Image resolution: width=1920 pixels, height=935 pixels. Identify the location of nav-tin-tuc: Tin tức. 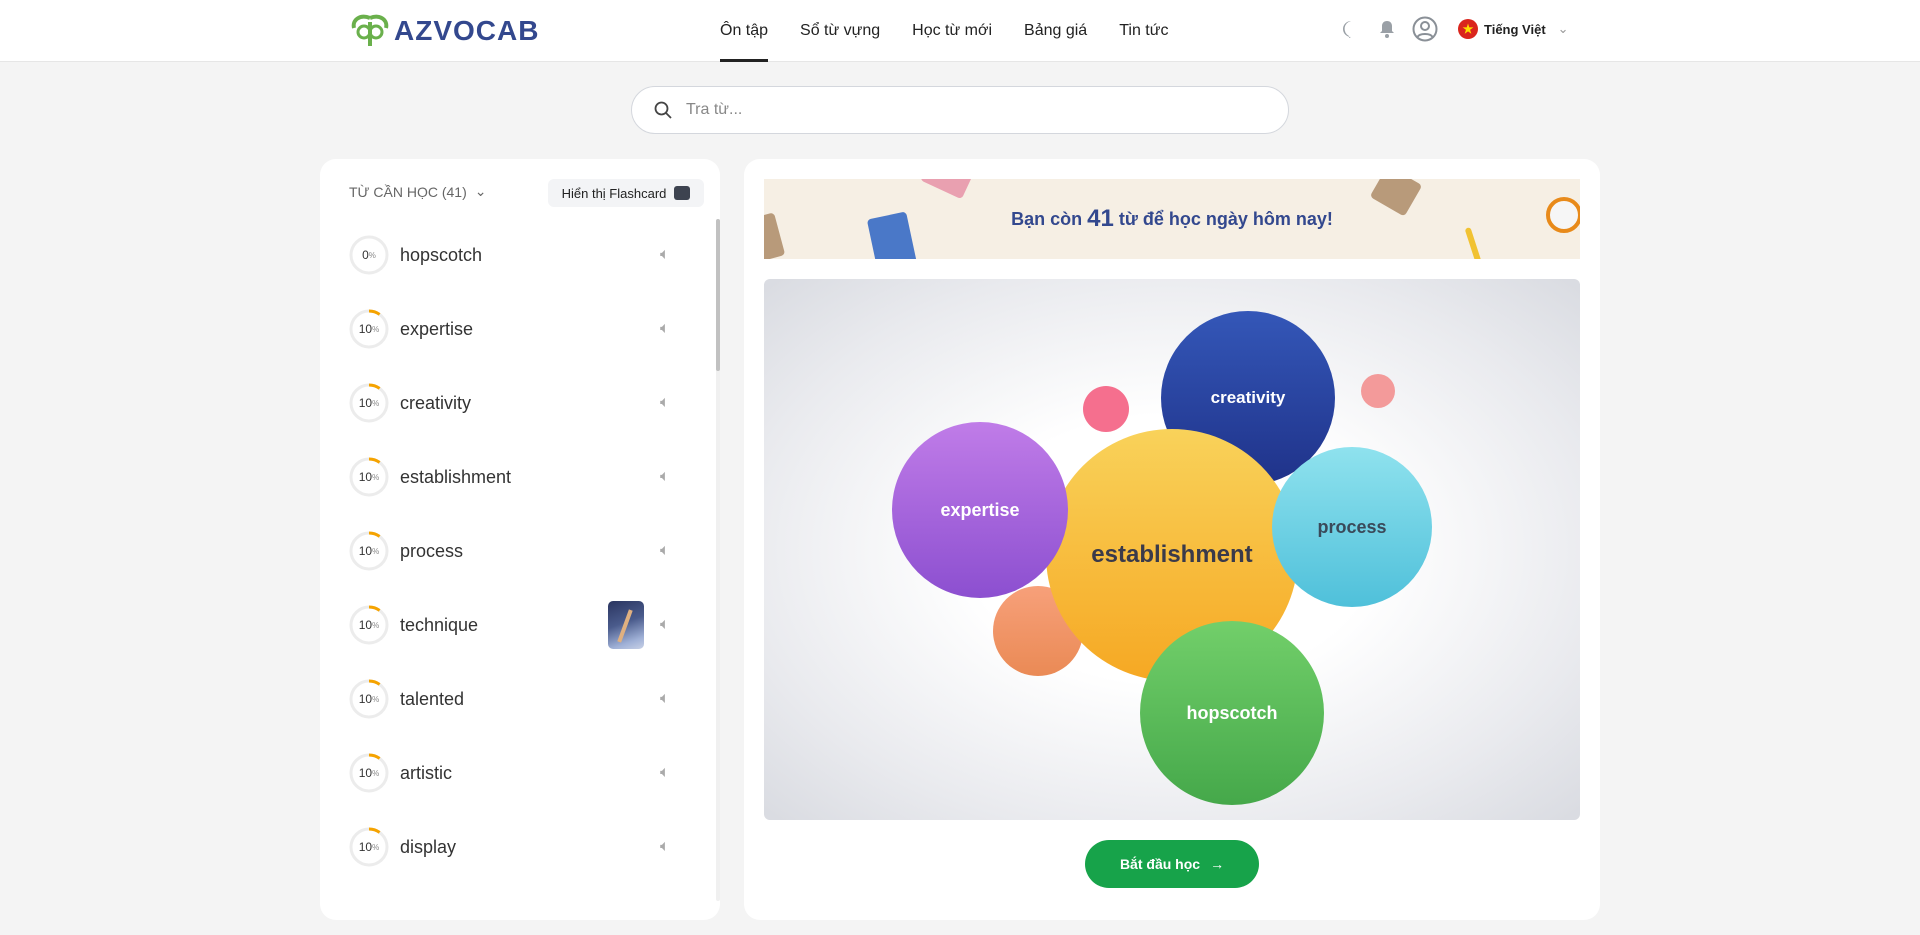
(1143, 31).